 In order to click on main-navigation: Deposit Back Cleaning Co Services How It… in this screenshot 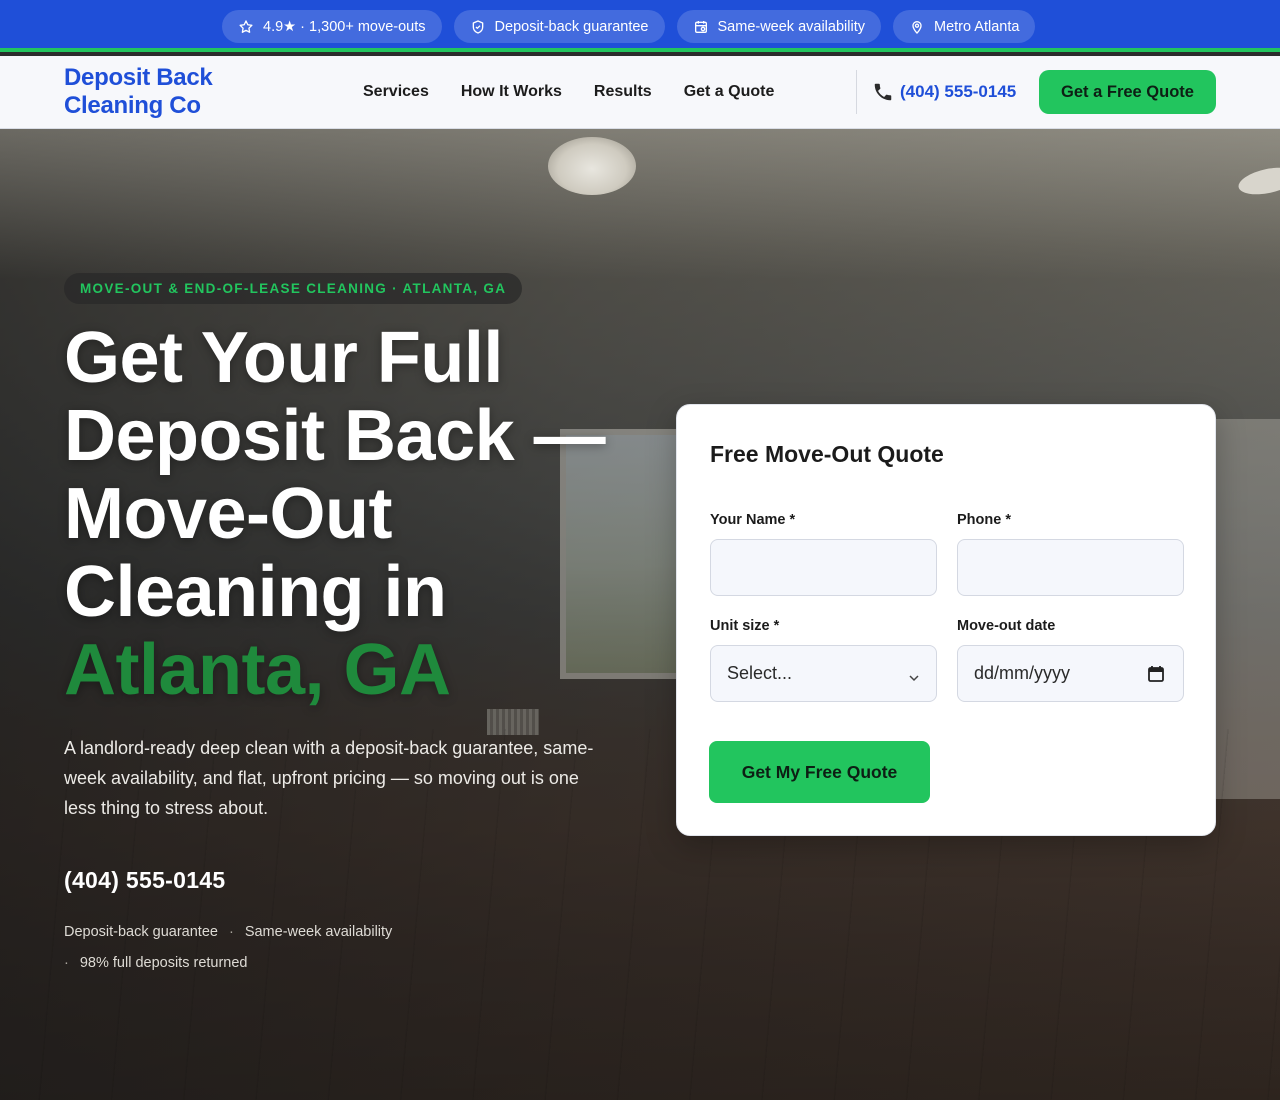, I will do `click(640, 92)`.